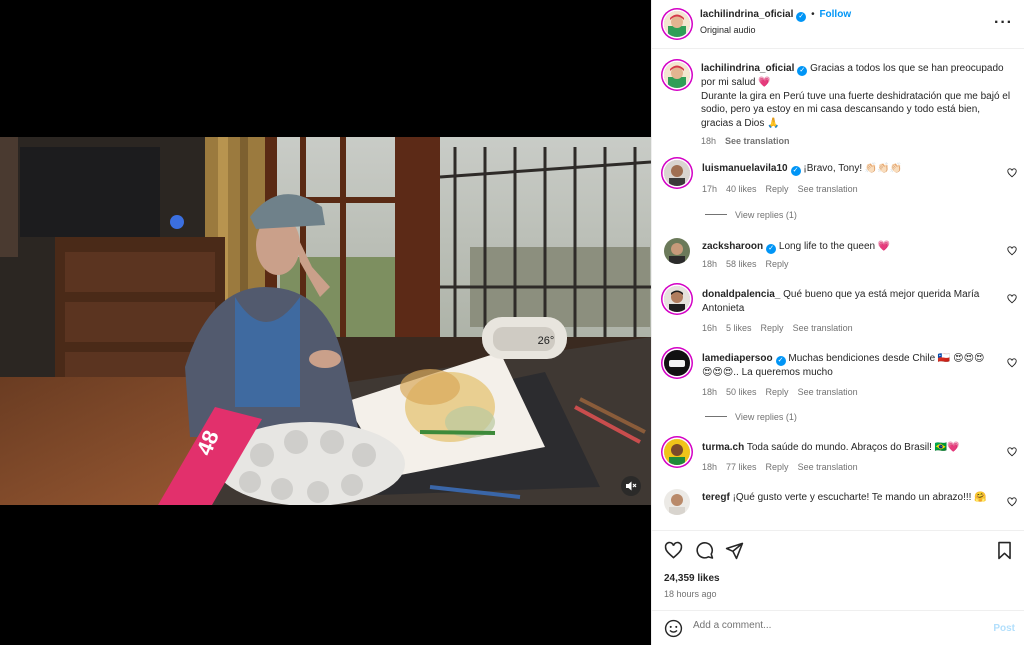 Image resolution: width=1024 pixels, height=645 pixels. Describe the element at coordinates (704, 550) in the screenshot. I see `comment-bubble-icon` at that location.